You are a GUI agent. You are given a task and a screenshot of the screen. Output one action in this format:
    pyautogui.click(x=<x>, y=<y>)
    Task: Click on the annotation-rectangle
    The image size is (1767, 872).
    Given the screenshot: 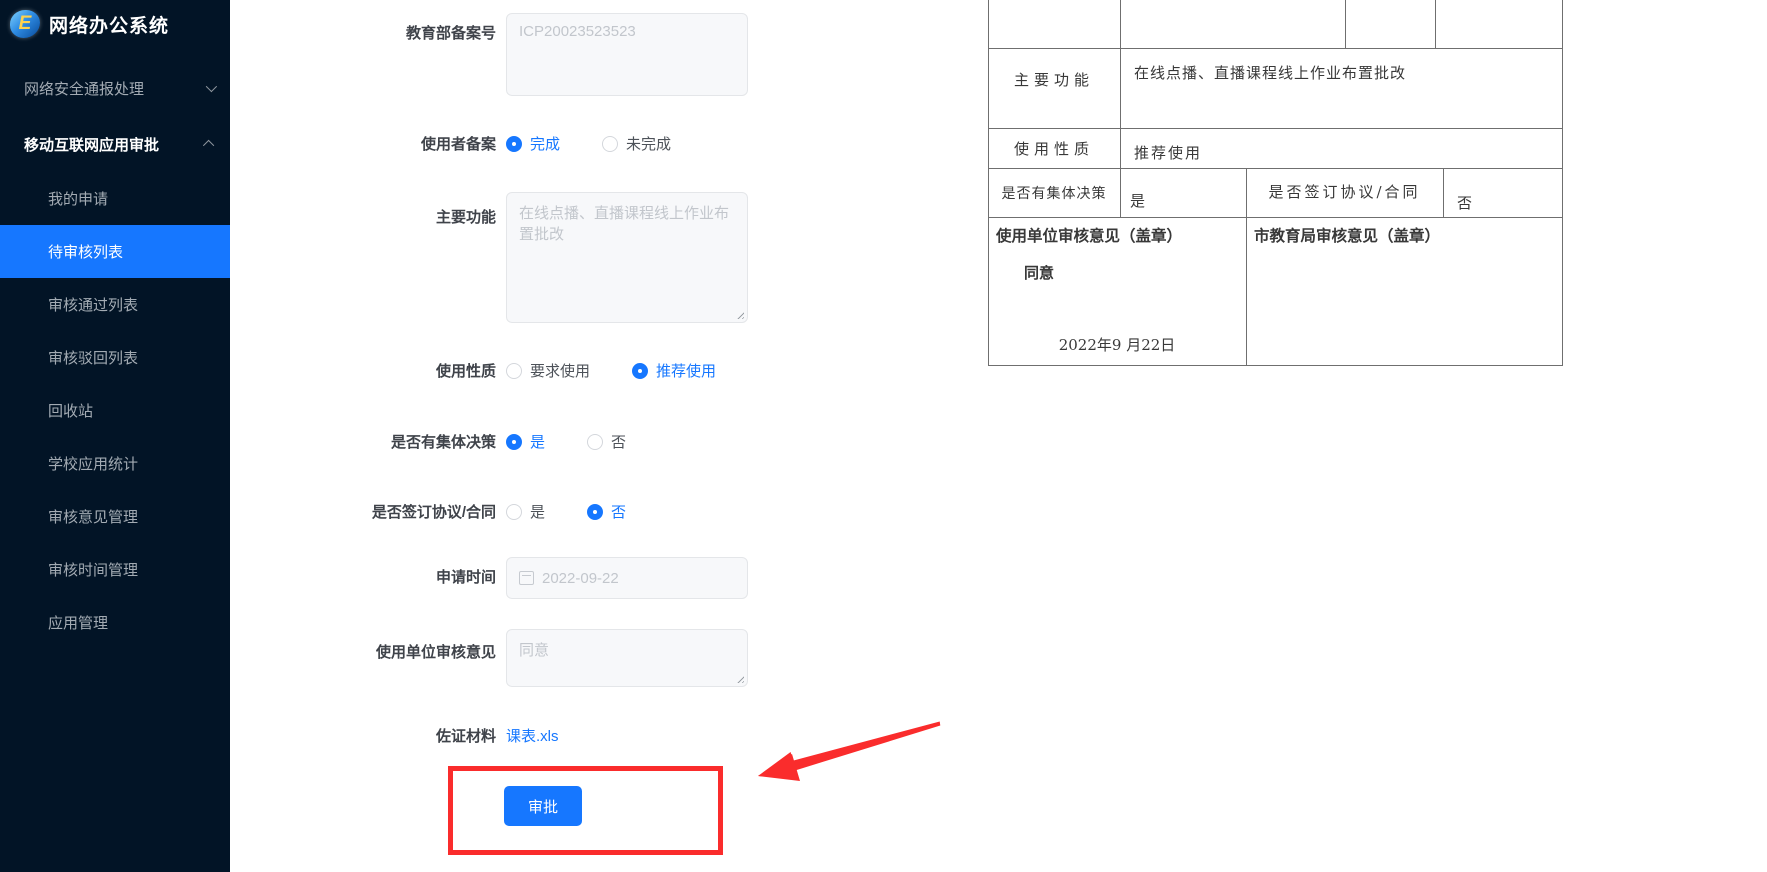 What is the action you would take?
    pyautogui.click(x=585, y=810)
    